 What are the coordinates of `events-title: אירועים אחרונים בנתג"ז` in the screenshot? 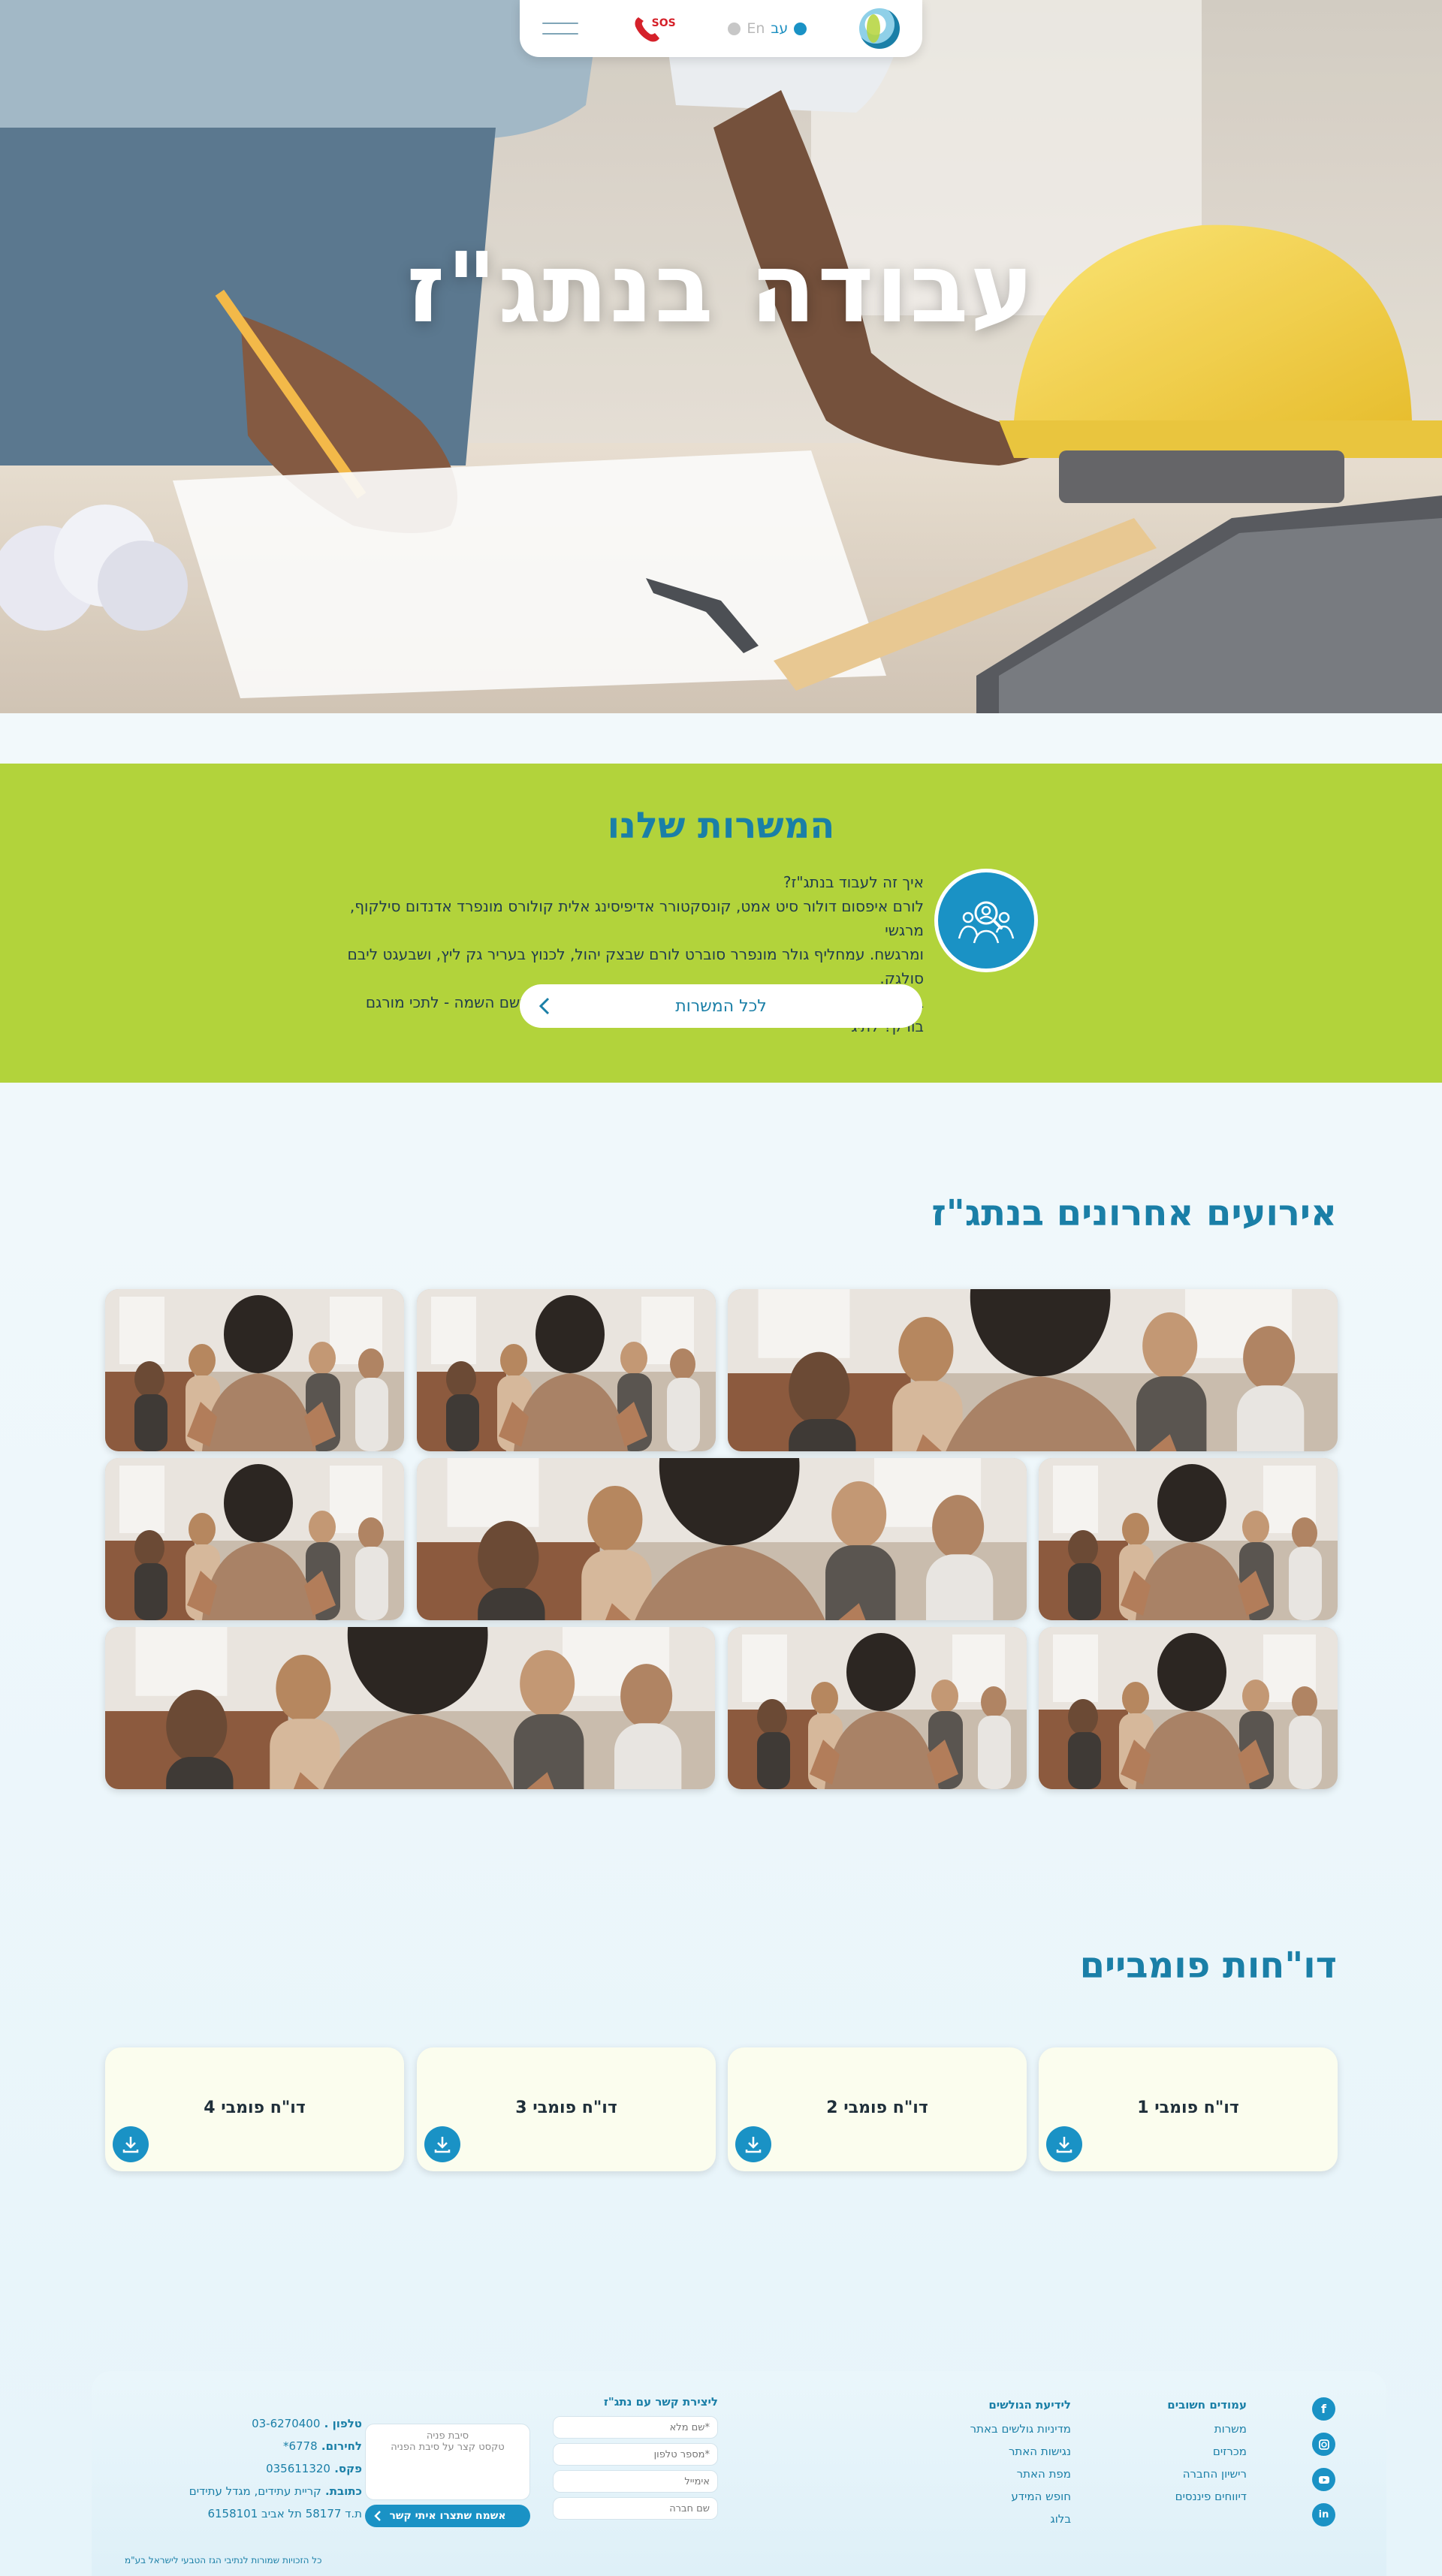 It's located at (1134, 1213).